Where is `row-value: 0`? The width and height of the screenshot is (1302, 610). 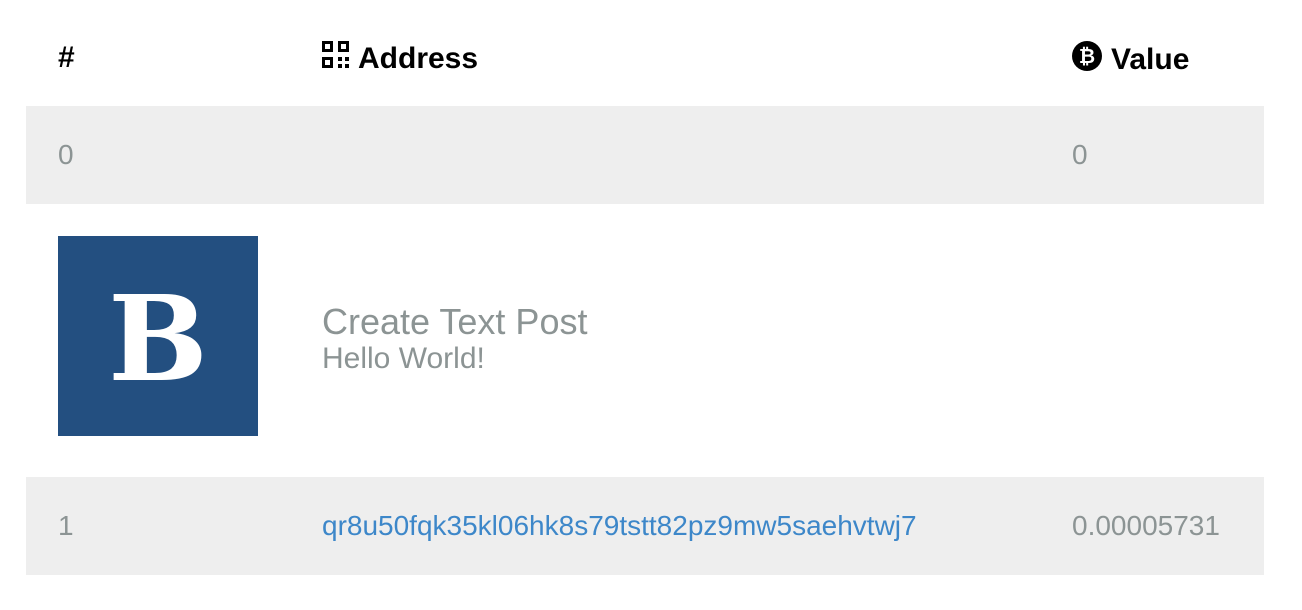
row-value: 0 is located at coordinates (1080, 154).